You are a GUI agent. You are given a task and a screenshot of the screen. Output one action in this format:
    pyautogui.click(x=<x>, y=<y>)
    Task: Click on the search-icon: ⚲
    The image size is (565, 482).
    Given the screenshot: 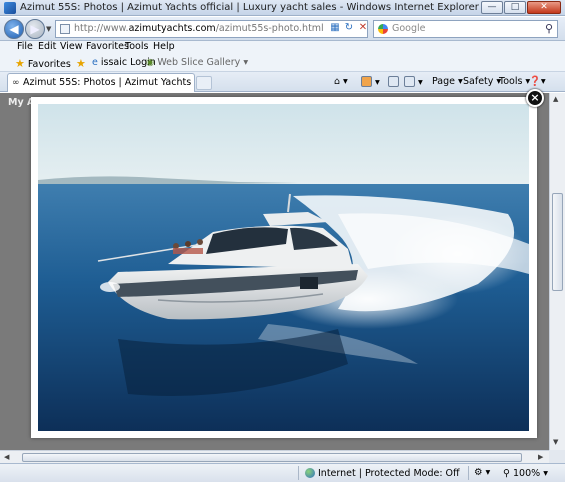 What is the action you would take?
    pyautogui.click(x=549, y=28)
    